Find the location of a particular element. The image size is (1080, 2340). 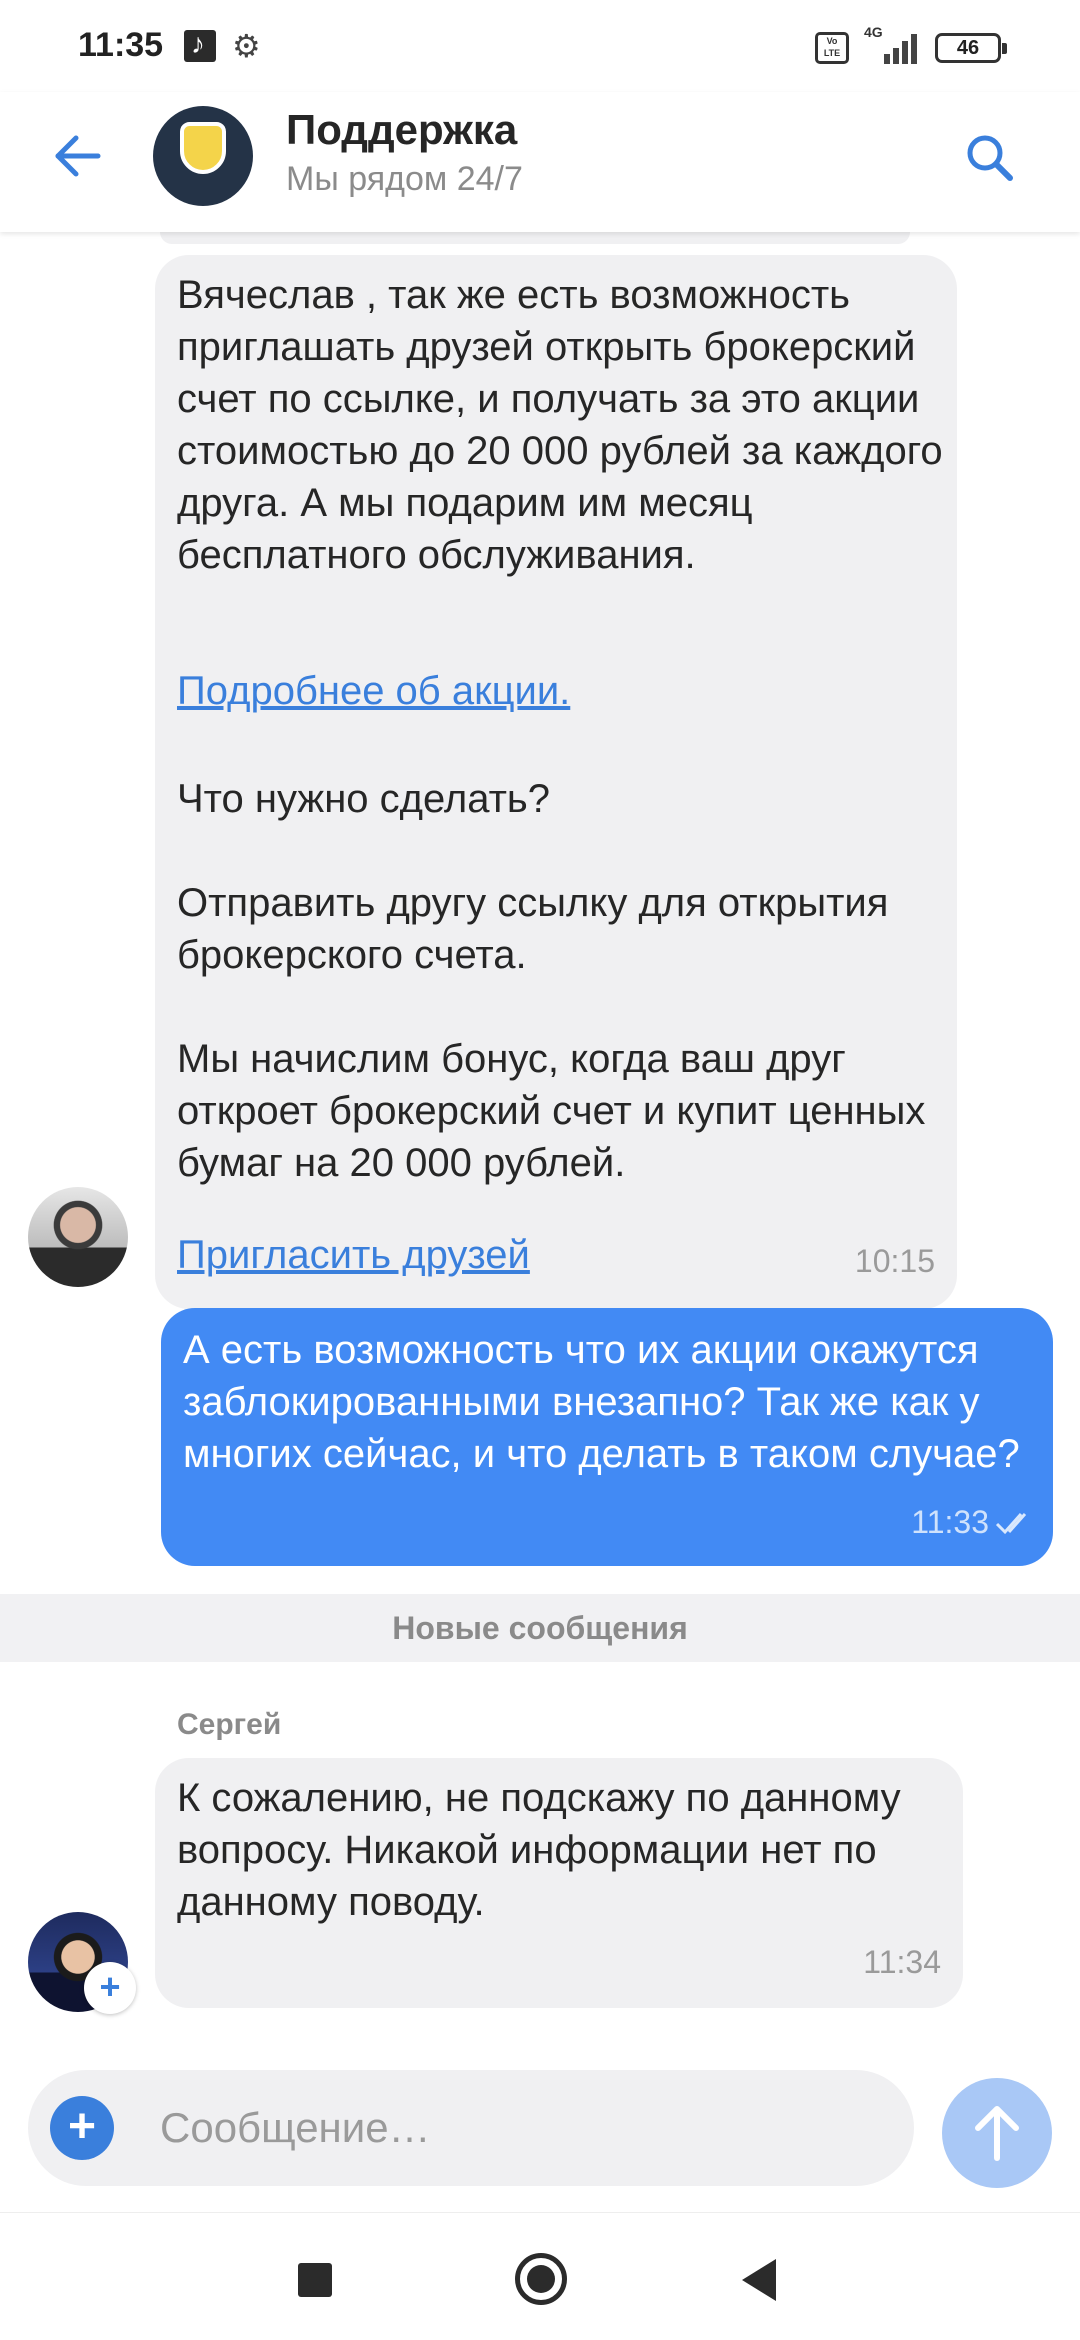

search-icon is located at coordinates (990, 158).